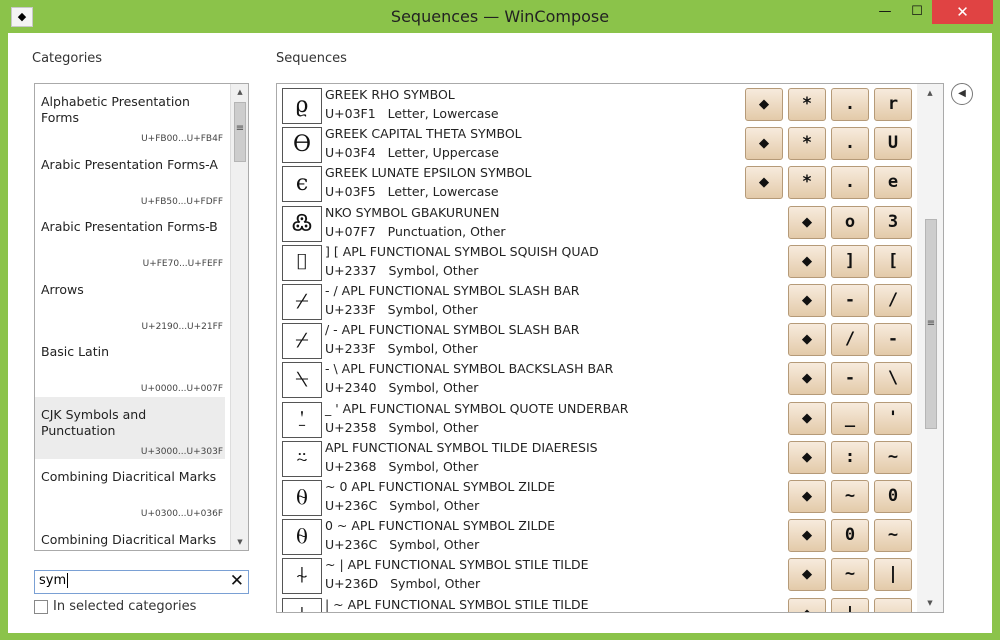  Describe the element at coordinates (893, 222) in the screenshot. I see `key-cap: 3` at that location.